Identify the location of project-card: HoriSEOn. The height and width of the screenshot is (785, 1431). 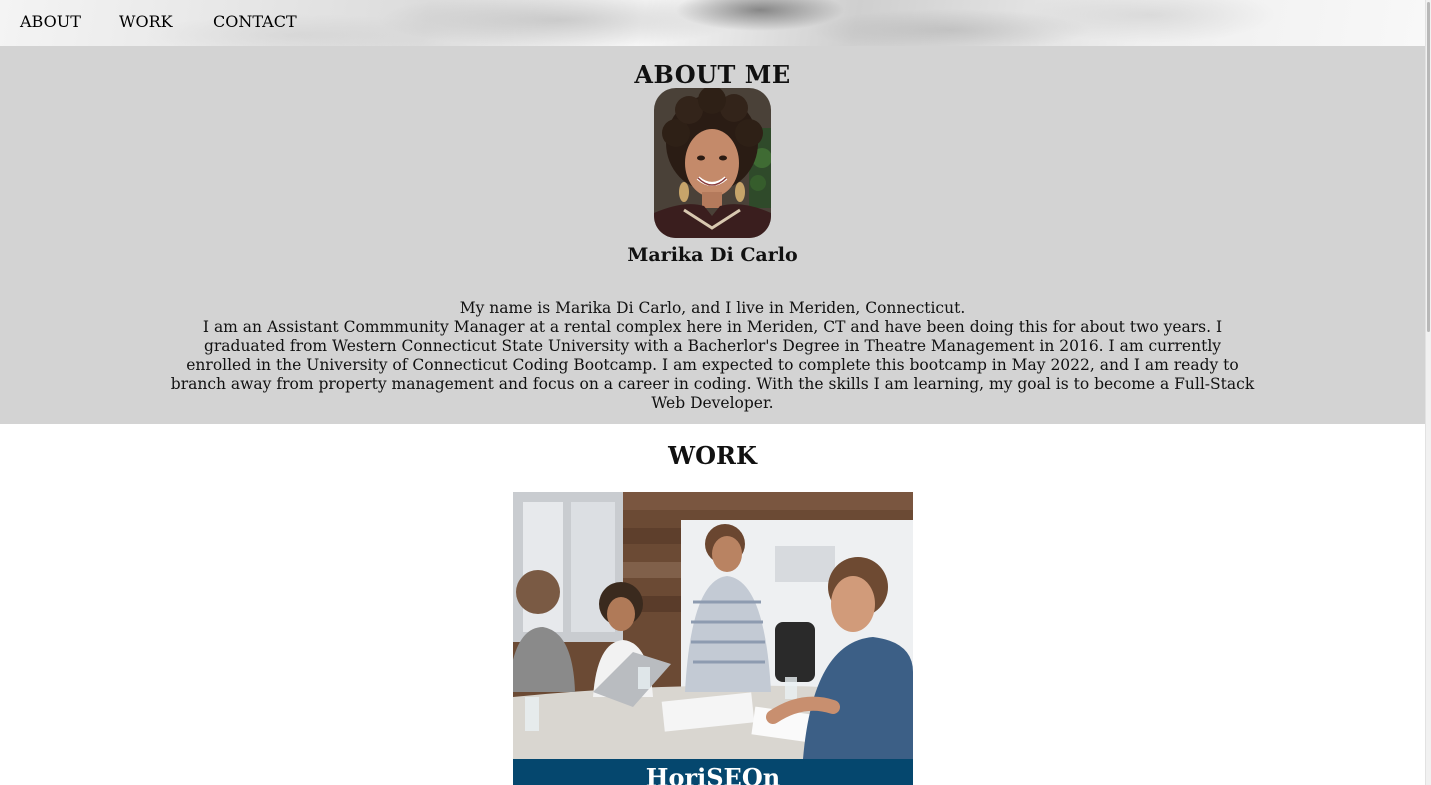
(713, 638).